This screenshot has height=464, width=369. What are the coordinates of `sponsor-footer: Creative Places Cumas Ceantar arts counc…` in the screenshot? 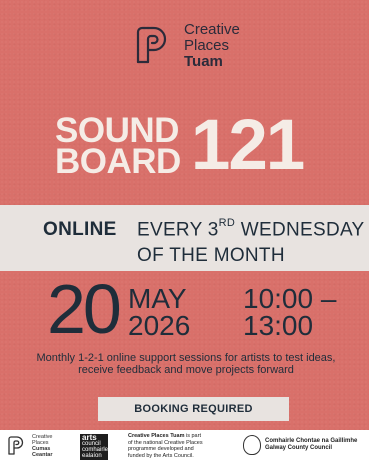 It's located at (184, 447).